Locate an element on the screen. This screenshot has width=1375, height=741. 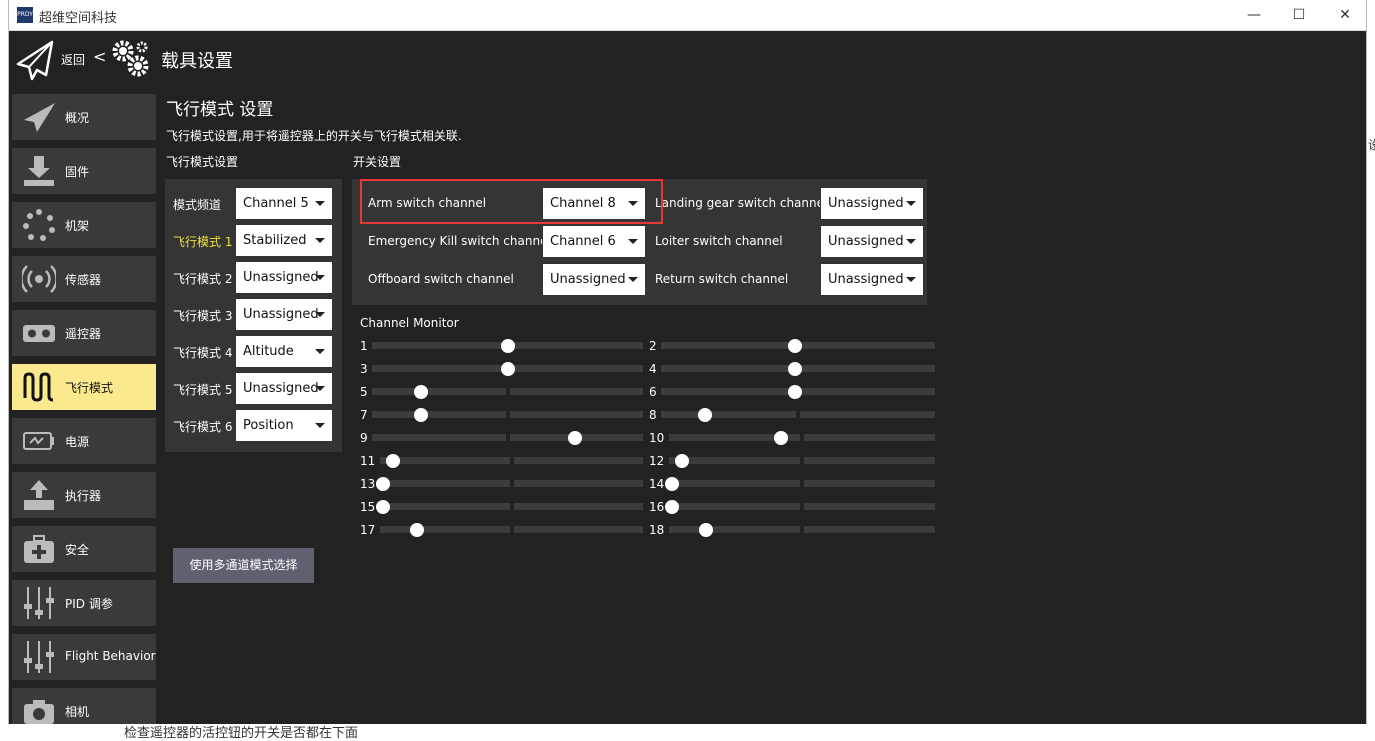
maximize-button: ☐ is located at coordinates (1299, 15).